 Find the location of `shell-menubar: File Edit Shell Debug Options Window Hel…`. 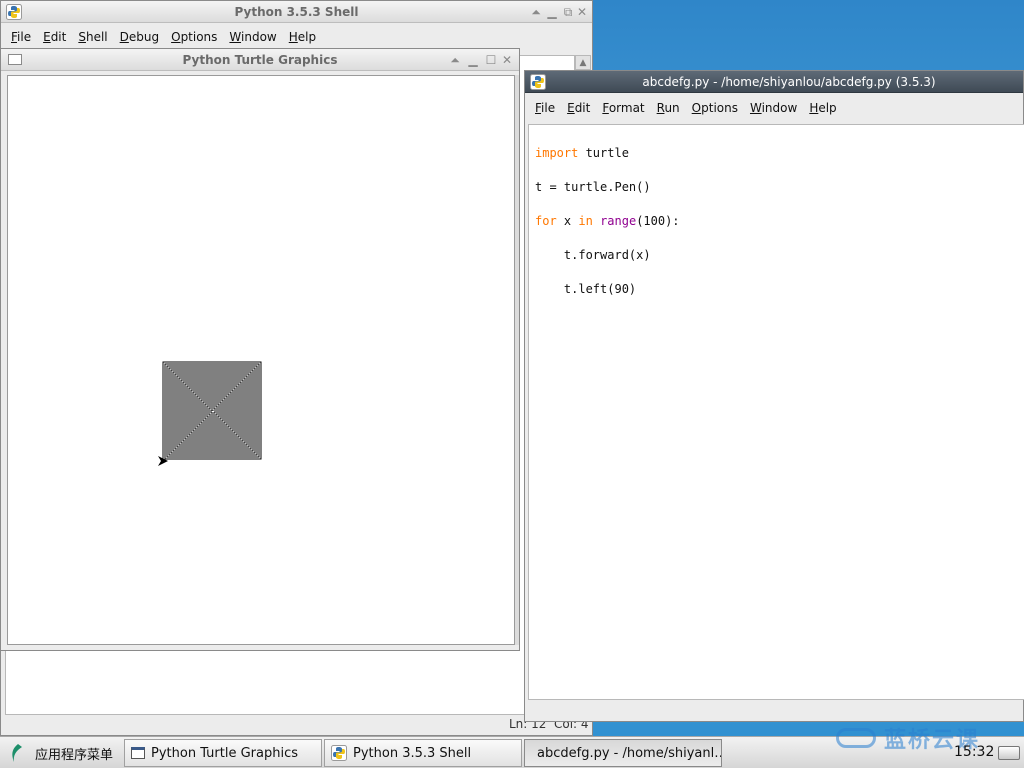

shell-menubar: File Edit Shell Debug Options Window Hel… is located at coordinates (296, 37).